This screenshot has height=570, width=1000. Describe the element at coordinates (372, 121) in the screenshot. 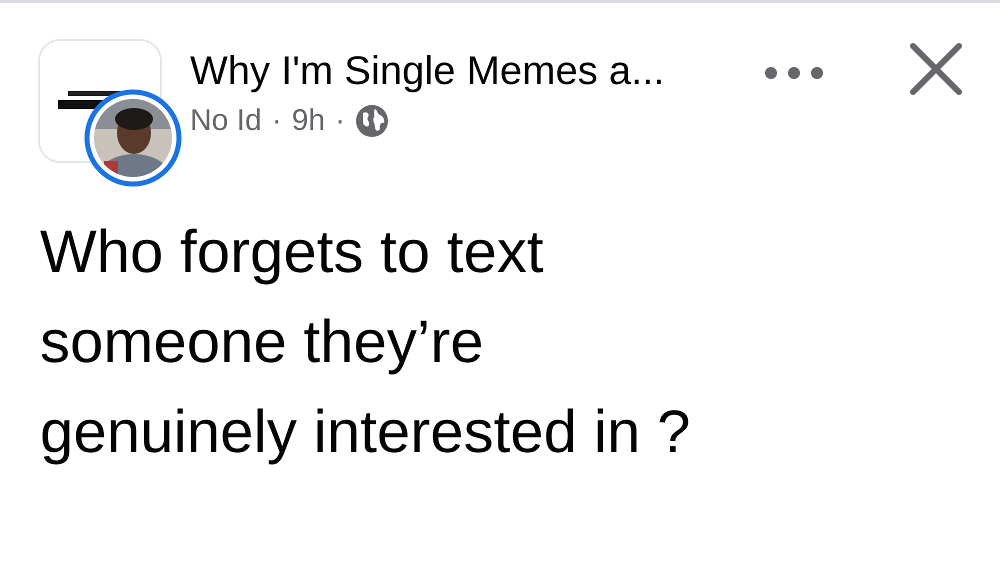

I see `globe-icon` at that location.